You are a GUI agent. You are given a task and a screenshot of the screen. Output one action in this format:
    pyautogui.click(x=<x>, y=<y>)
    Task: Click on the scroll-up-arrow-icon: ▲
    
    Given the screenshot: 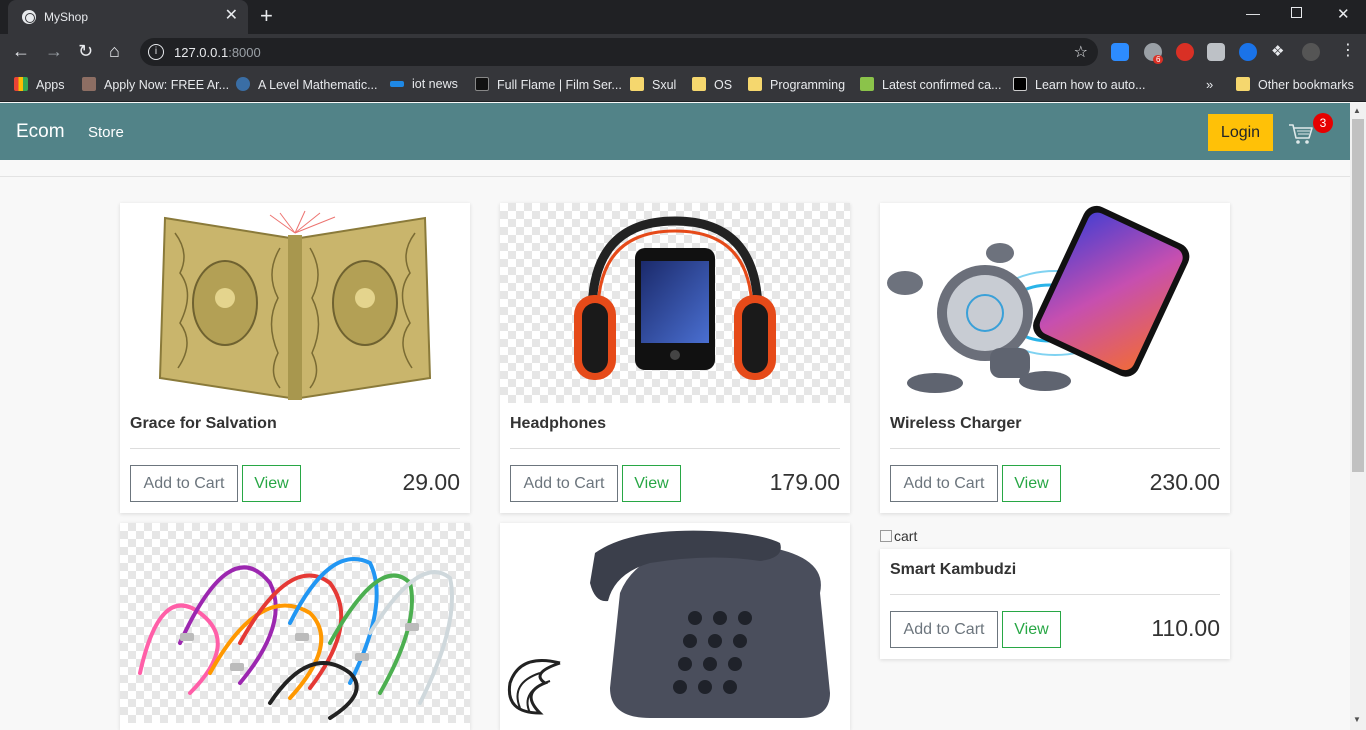 What is the action you would take?
    pyautogui.click(x=1357, y=110)
    